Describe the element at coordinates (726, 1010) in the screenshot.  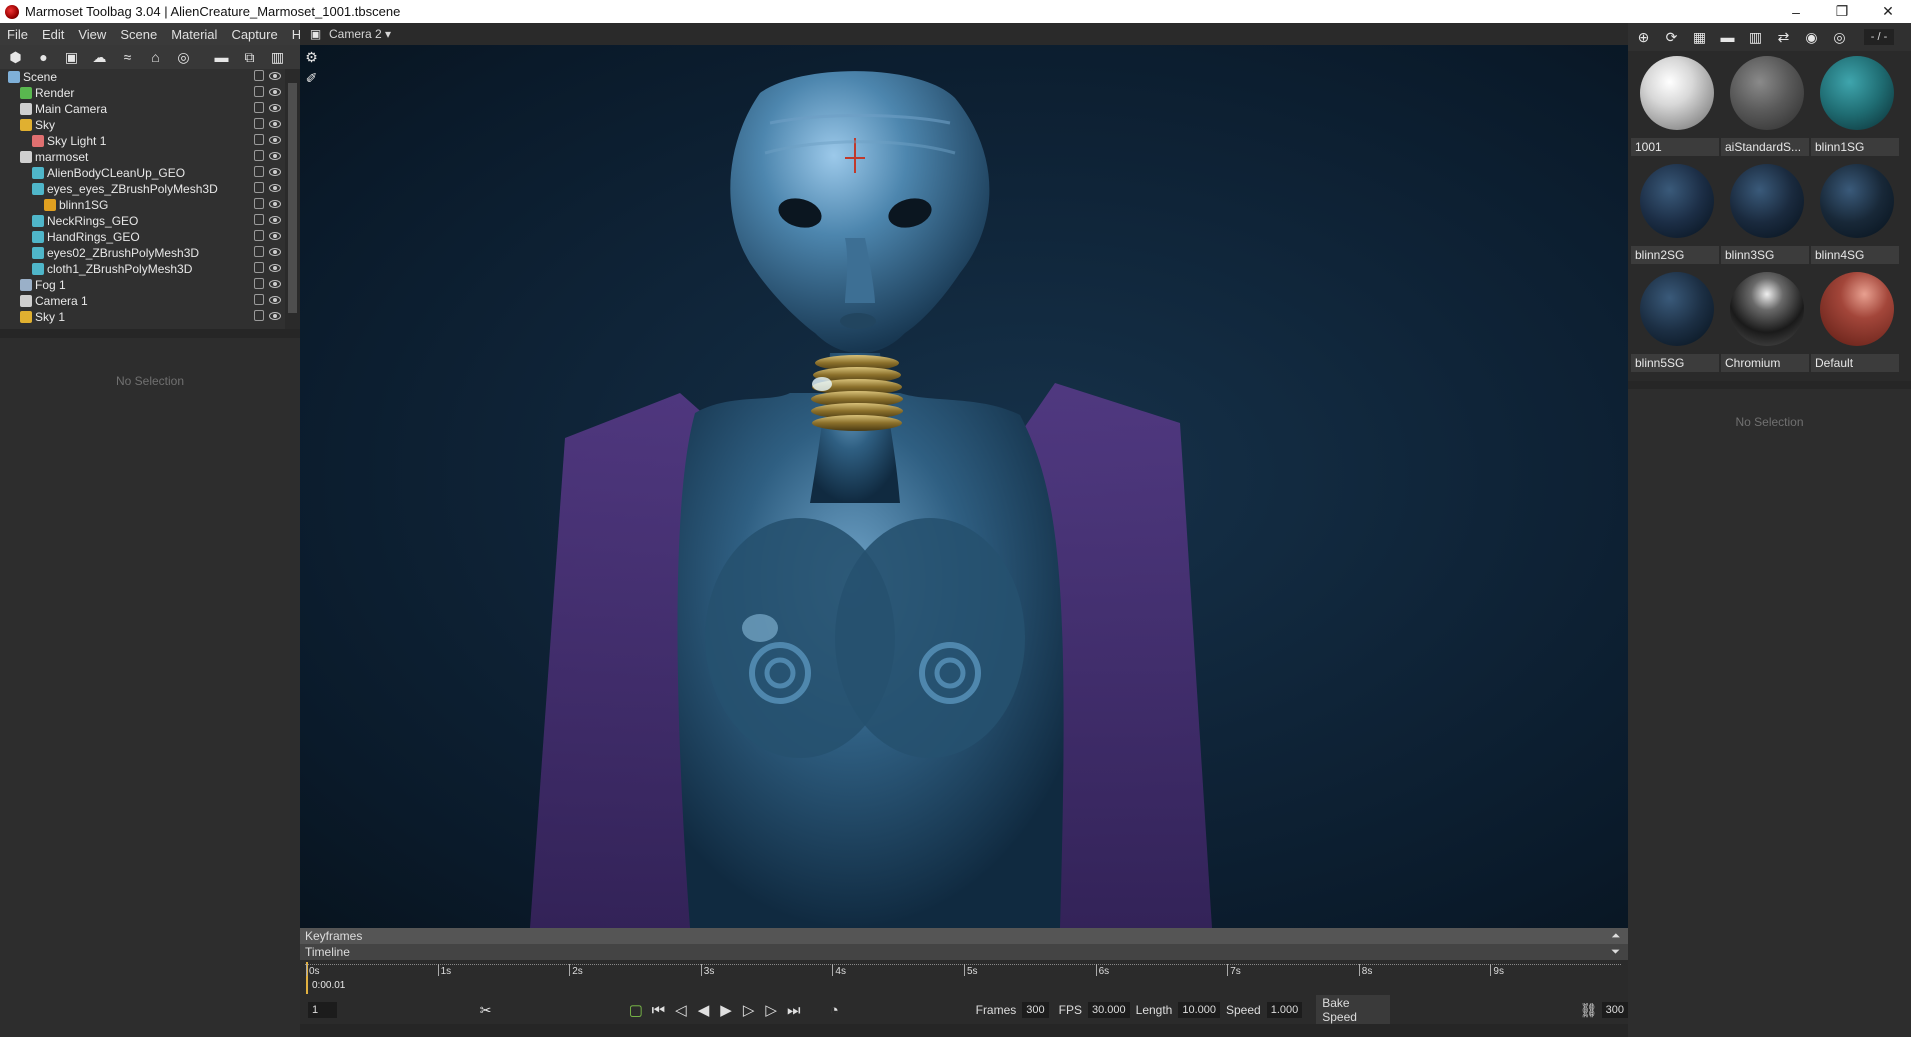
I see `play-icon: ▶` at that location.